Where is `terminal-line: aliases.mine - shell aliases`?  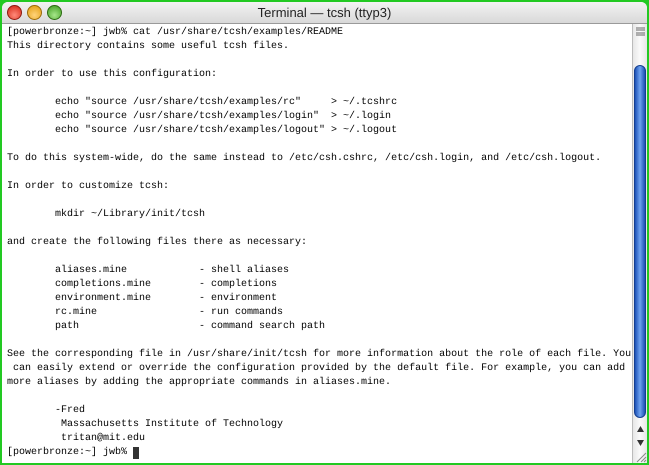 terminal-line: aliases.mine - shell aliases is located at coordinates (172, 271).